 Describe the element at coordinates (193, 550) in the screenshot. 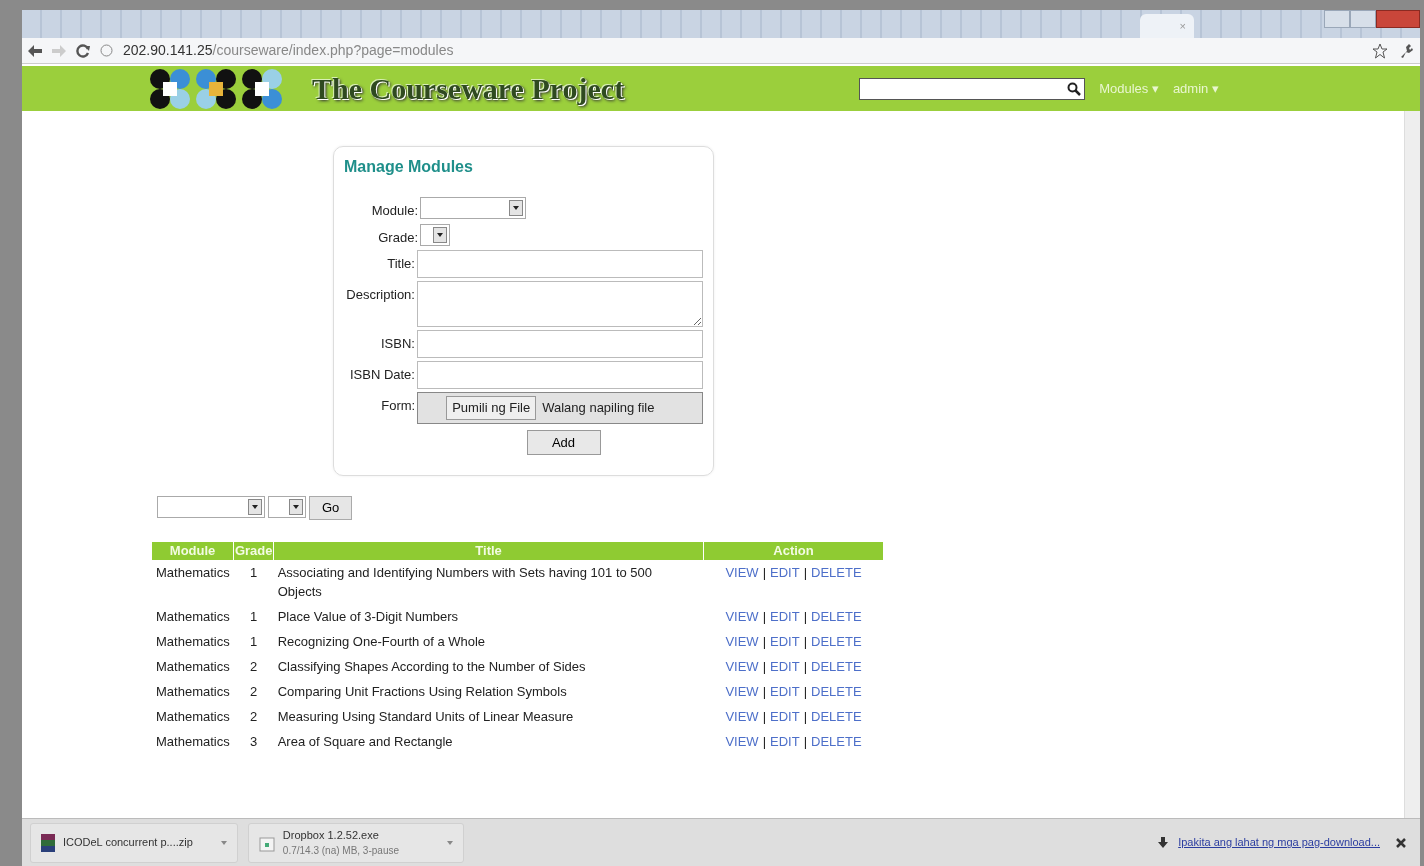

I see `column-header: Module` at that location.